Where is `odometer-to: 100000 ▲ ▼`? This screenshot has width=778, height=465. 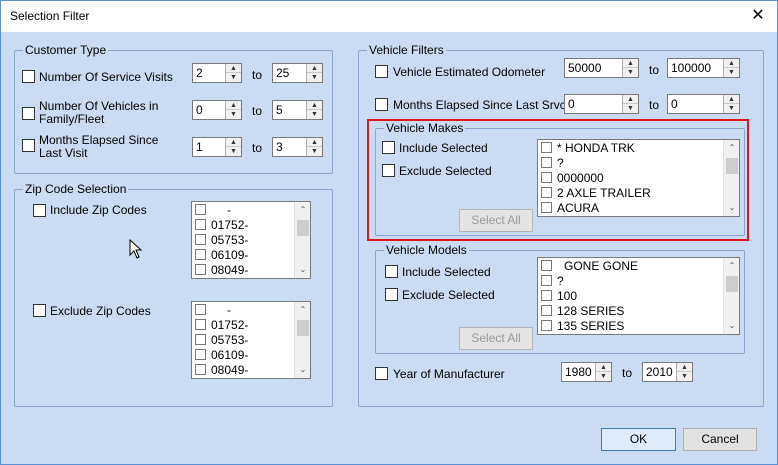
odometer-to: 100000 ▲ ▼ is located at coordinates (703, 68).